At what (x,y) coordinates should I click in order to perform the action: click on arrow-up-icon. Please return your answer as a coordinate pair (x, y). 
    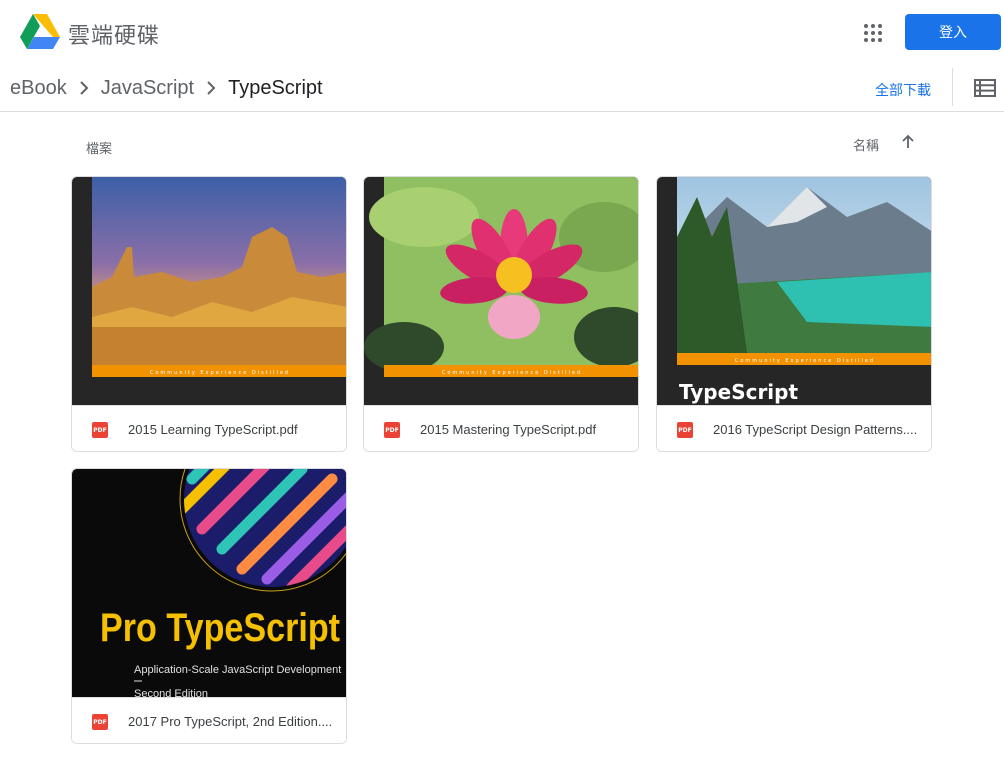
    Looking at the image, I should click on (908, 142).